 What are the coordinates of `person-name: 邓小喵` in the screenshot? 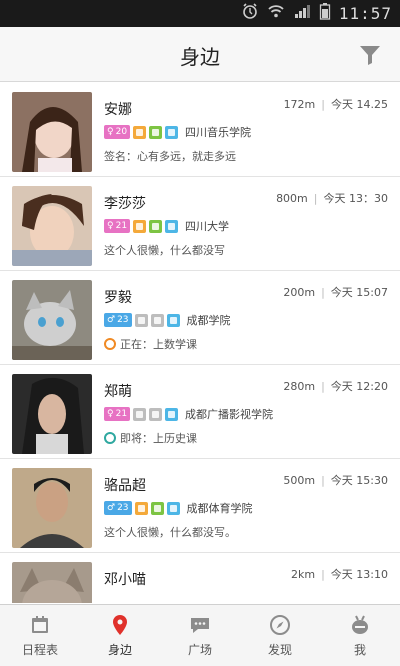 It's located at (125, 580).